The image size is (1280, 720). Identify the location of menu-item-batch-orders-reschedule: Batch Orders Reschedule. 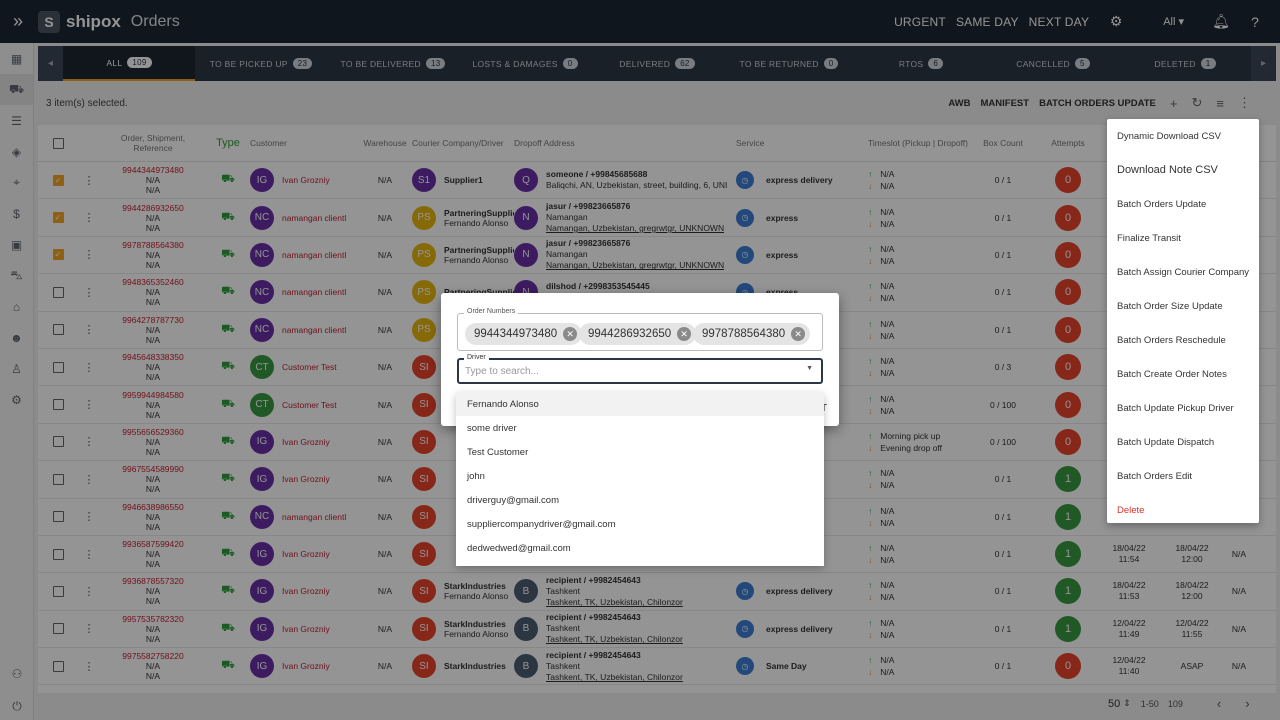
(1183, 340).